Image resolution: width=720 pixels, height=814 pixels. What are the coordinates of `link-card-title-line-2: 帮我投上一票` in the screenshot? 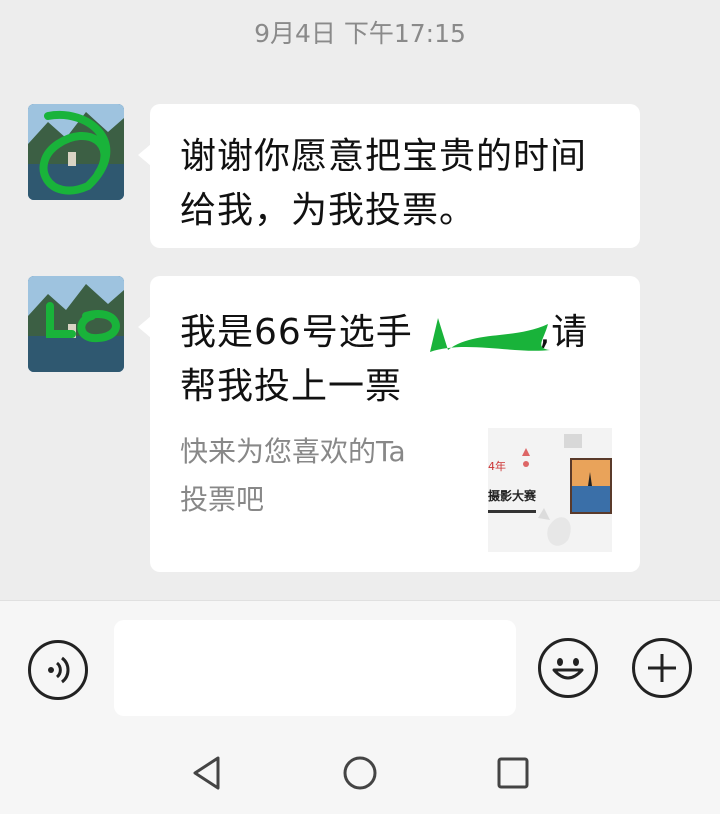 It's located at (291, 386).